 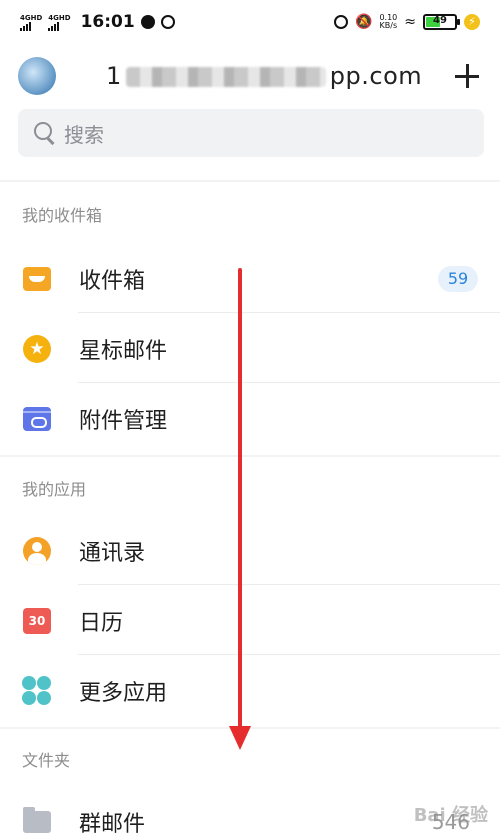 What do you see at coordinates (37, 279) in the screenshot?
I see `inbox-icon` at bounding box center [37, 279].